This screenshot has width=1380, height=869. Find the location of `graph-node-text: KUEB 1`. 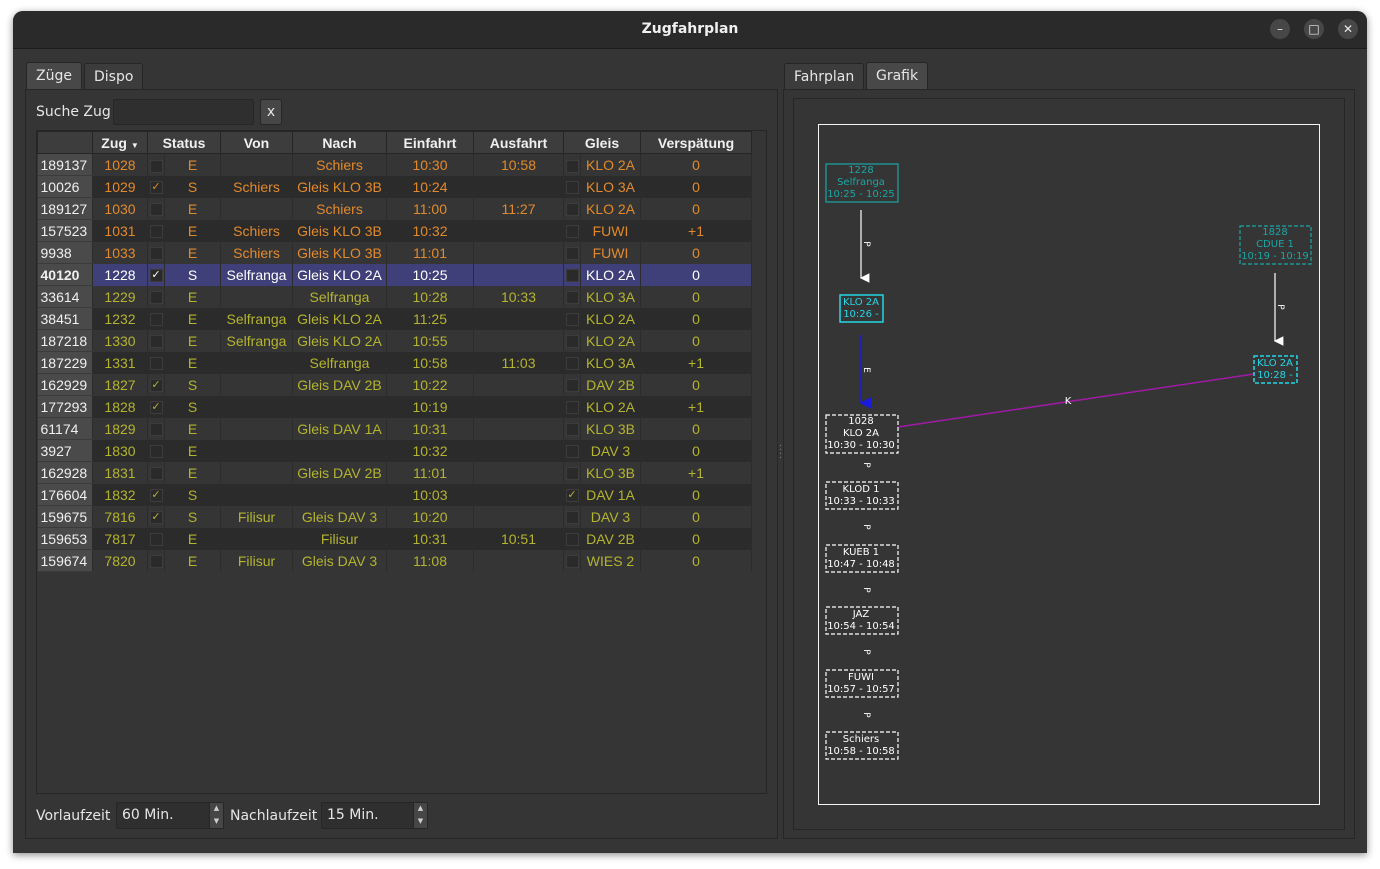

graph-node-text: KUEB 1 is located at coordinates (861, 552).